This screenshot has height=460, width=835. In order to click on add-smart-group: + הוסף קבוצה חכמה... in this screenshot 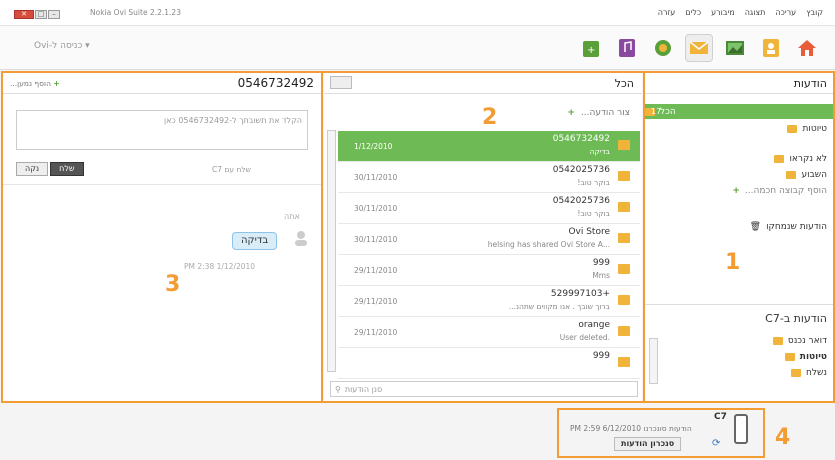, I will do `click(779, 191)`.